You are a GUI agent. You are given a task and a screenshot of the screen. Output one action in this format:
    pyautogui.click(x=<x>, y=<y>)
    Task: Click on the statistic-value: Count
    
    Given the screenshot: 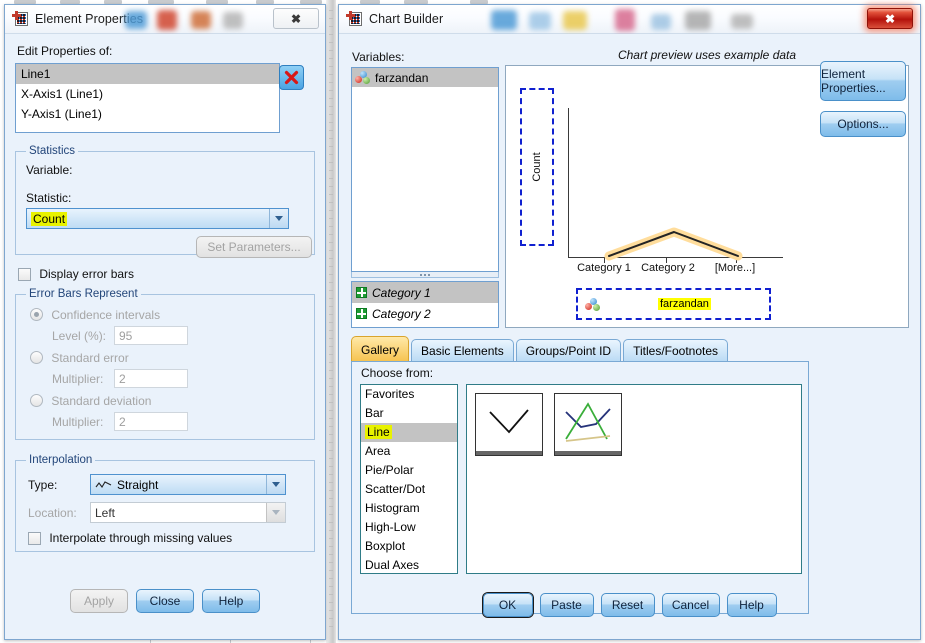 What is the action you would take?
    pyautogui.click(x=49, y=218)
    